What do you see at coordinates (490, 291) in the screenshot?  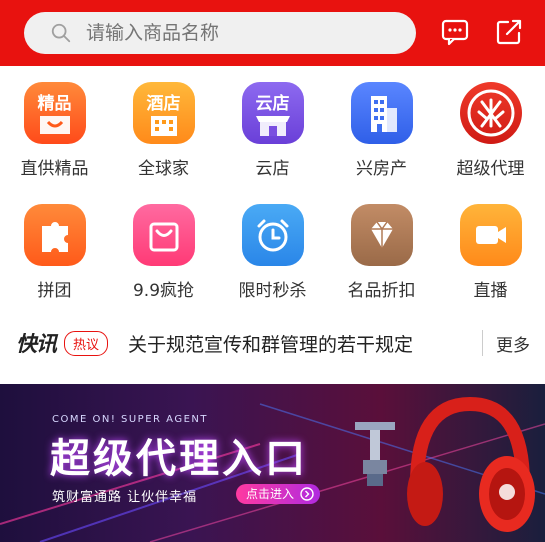 I see `category-label: 直播` at bounding box center [490, 291].